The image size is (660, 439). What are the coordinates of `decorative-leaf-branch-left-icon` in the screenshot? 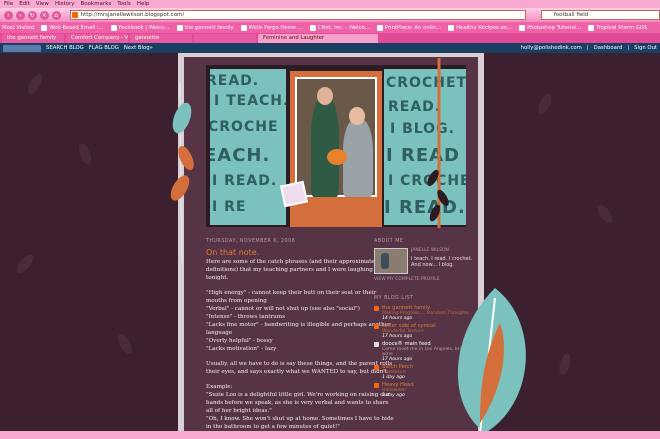 It's located at (182, 173).